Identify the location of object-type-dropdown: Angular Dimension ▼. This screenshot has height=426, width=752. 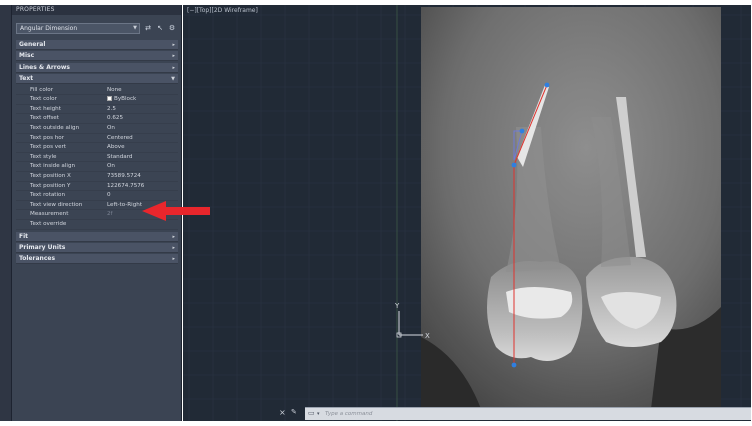
(78, 28).